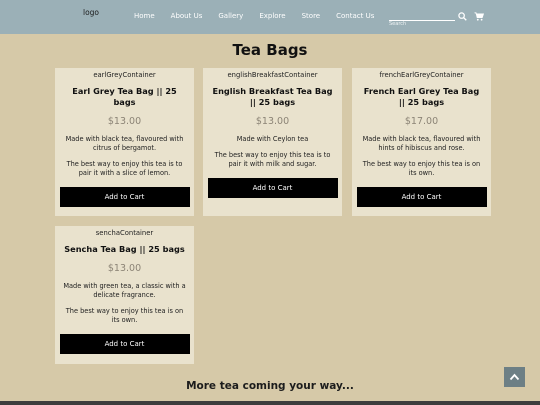  What do you see at coordinates (91, 12) in the screenshot?
I see `logo: logo` at bounding box center [91, 12].